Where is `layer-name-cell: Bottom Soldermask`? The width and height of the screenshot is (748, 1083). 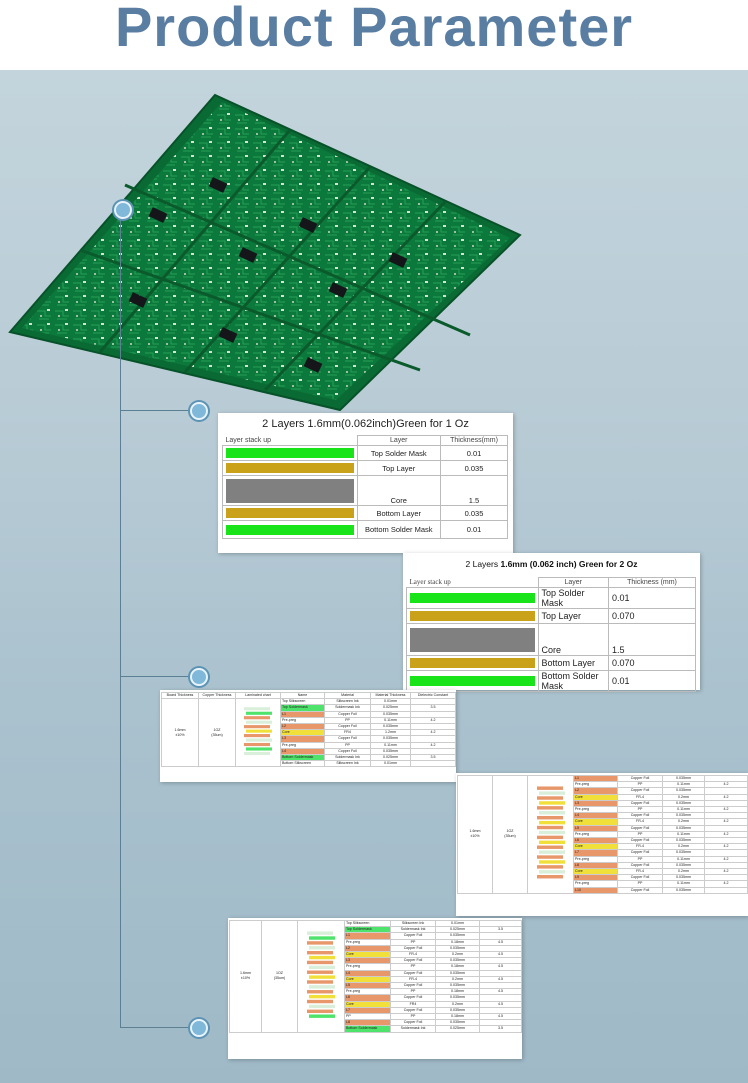
layer-name-cell: Bottom Soldermask is located at coordinates (367, 1029).